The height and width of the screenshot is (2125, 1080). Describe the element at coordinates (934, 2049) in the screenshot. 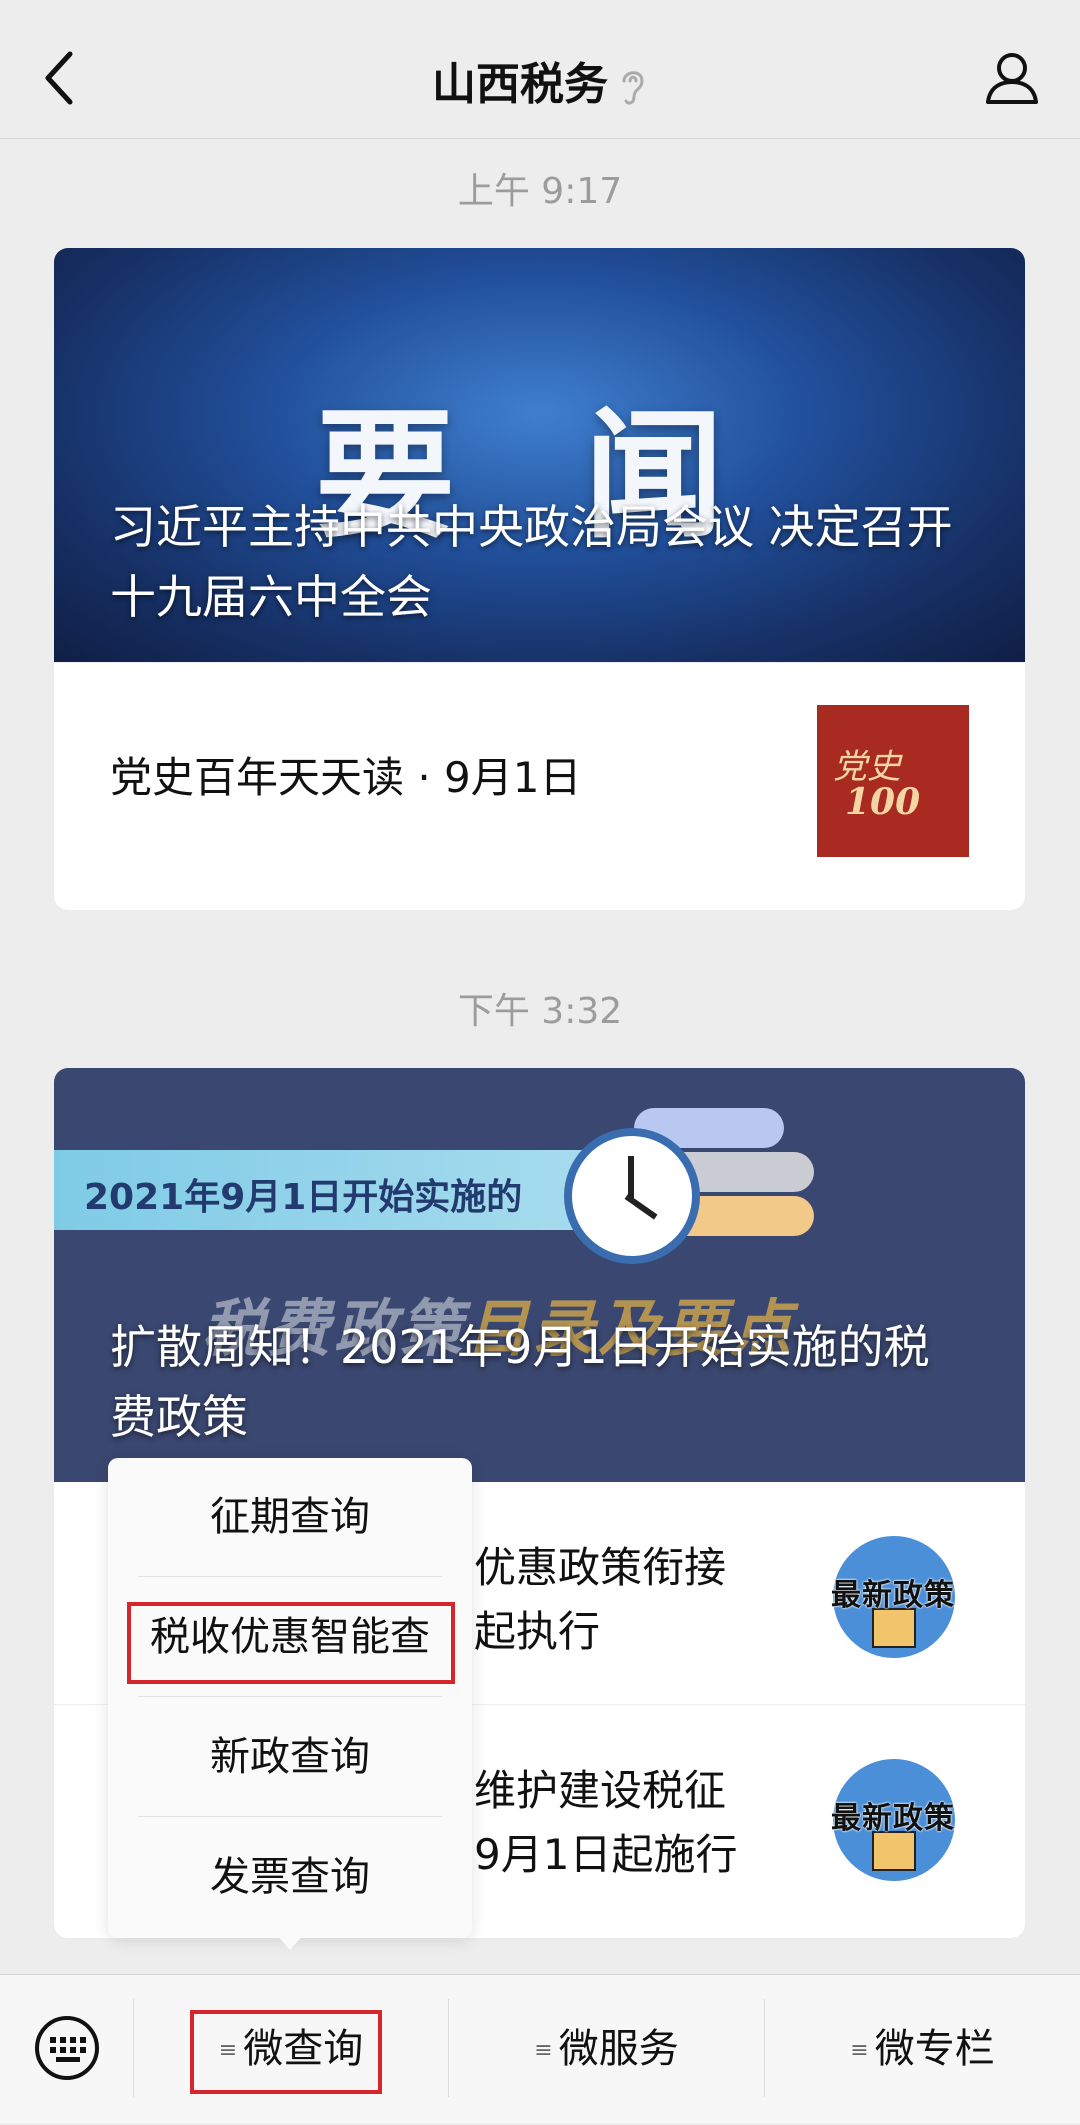

I see `menu-tab-label: 微专栏` at that location.